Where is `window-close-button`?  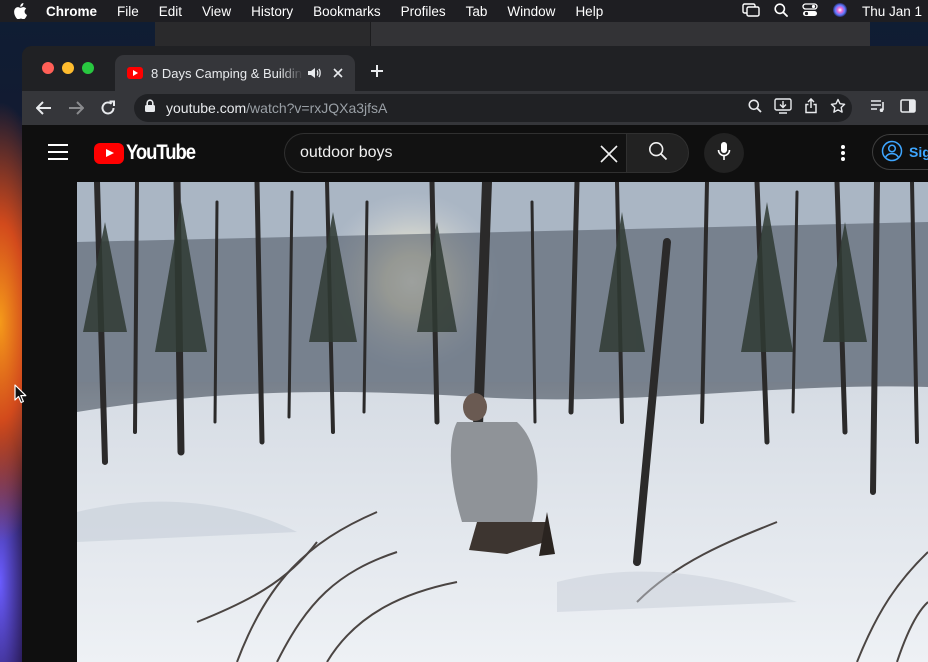
window-close-button is located at coordinates (48, 68).